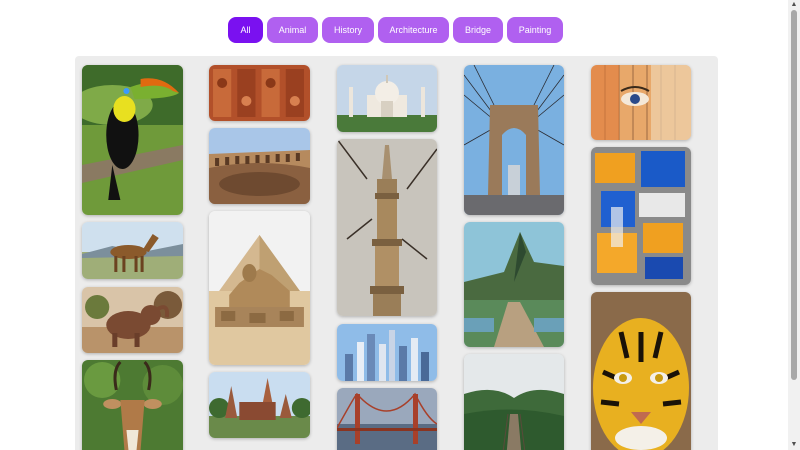 This screenshot has height=450, width=800. I want to click on tiger-painting-photo, so click(641, 371).